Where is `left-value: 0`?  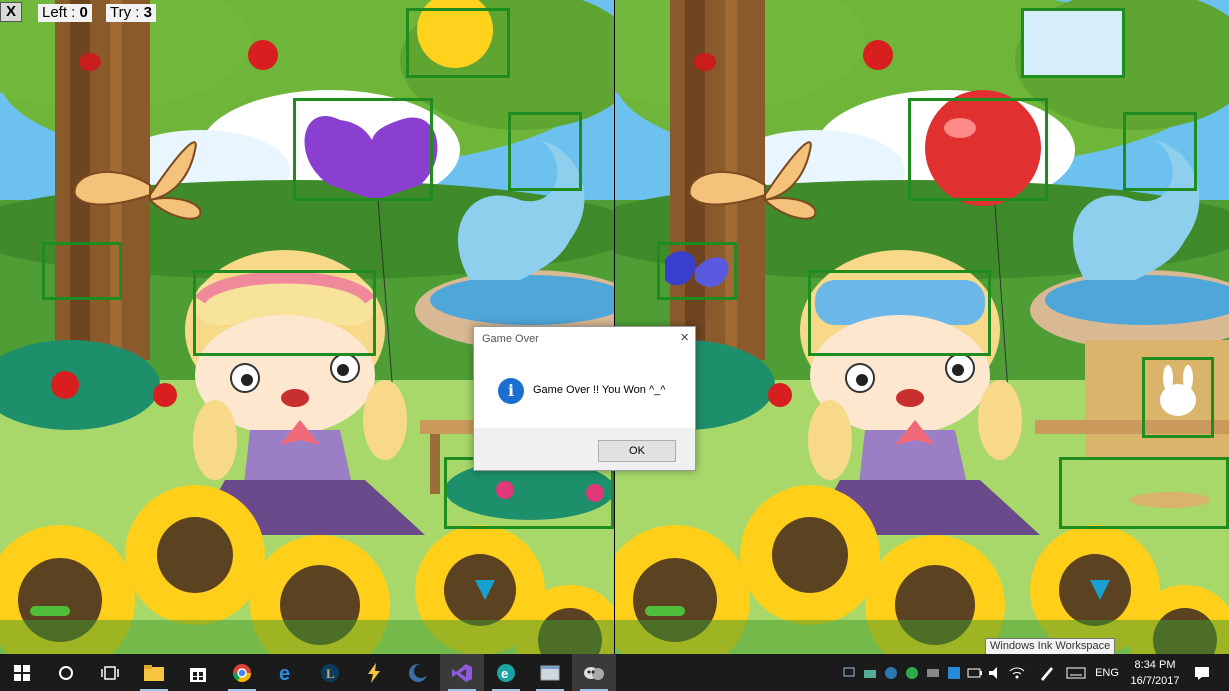
left-value: 0 is located at coordinates (83, 12).